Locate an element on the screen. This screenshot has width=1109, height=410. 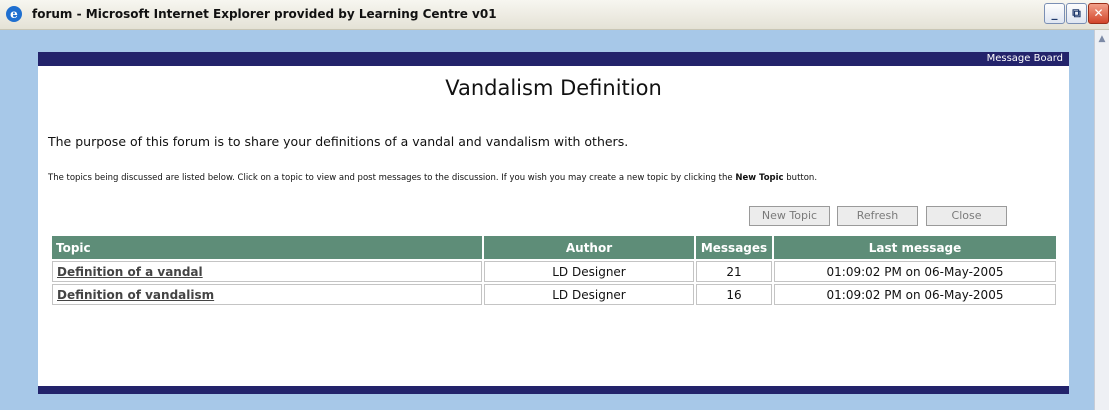
page-header-bar: Message Board is located at coordinates (553, 59).